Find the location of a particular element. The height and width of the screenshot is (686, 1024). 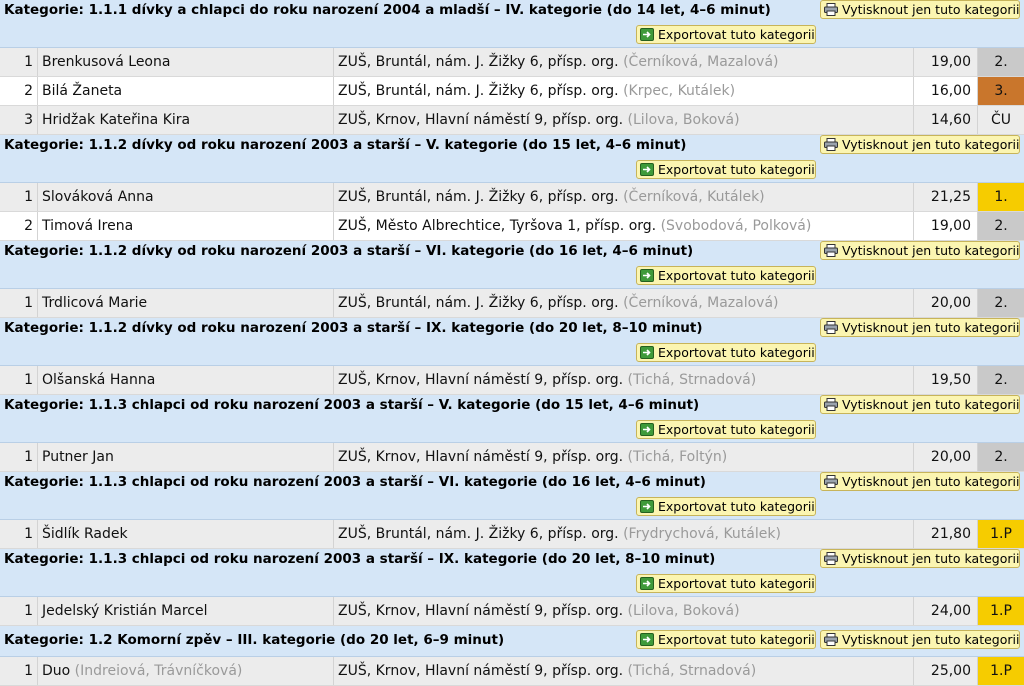

score: 25,00 is located at coordinates (946, 671).